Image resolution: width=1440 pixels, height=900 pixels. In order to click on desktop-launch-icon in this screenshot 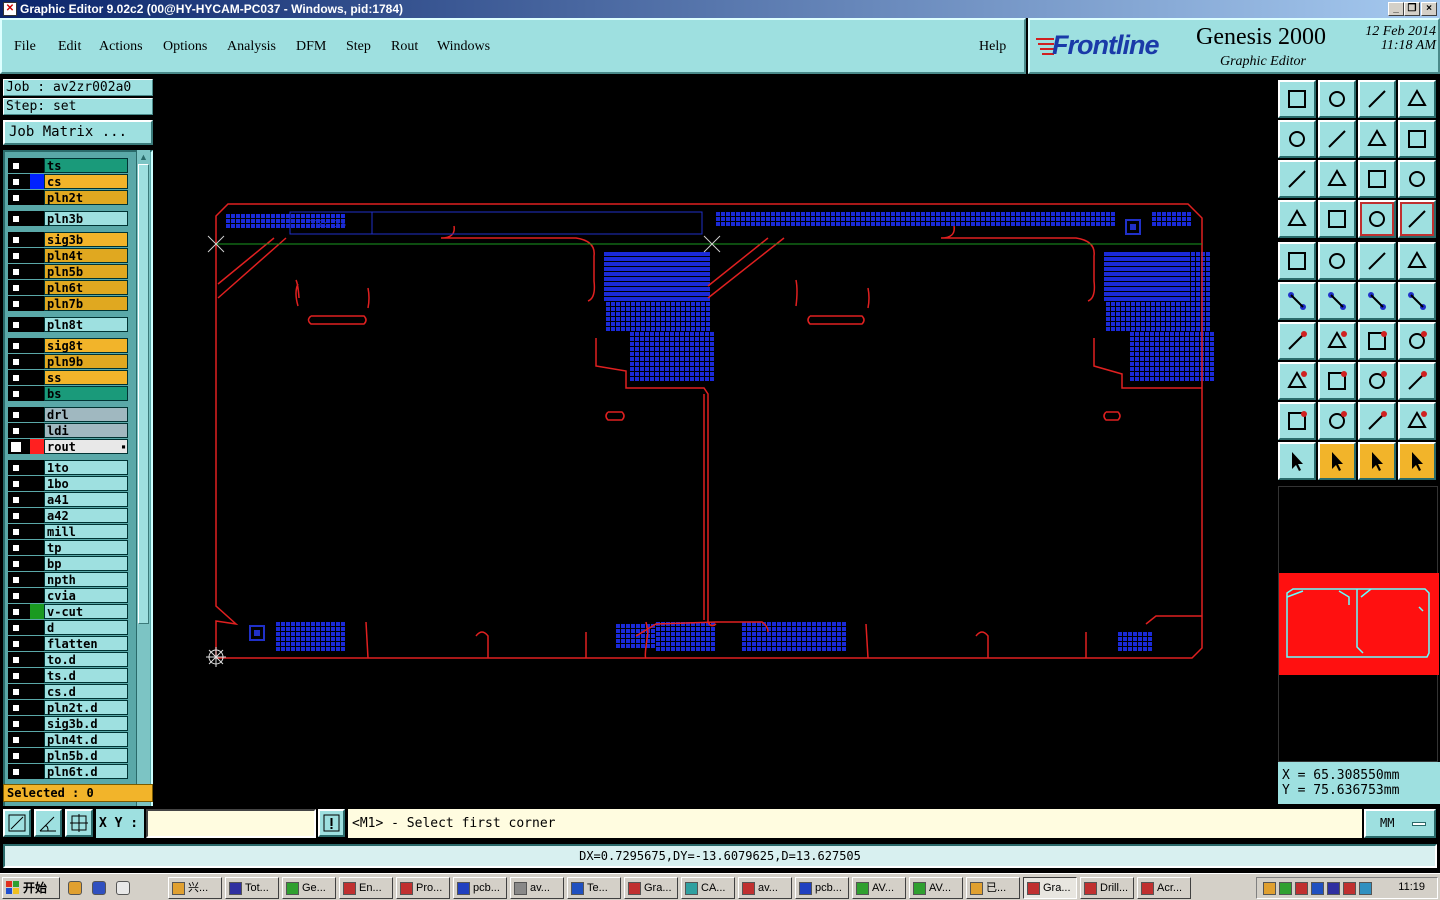, I will do `click(75, 888)`.